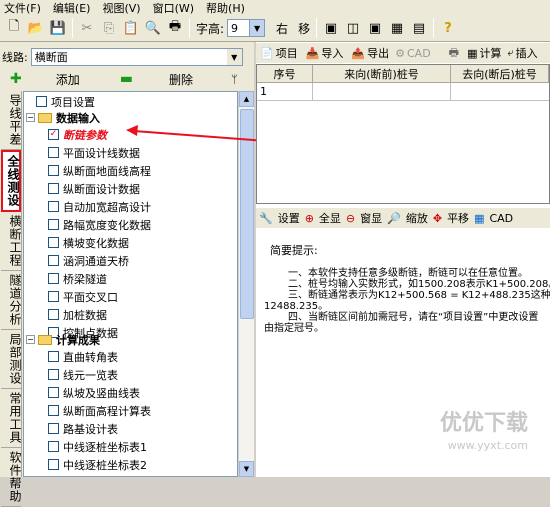  I want to click on cad-view-icon: ▦, so click(479, 218).